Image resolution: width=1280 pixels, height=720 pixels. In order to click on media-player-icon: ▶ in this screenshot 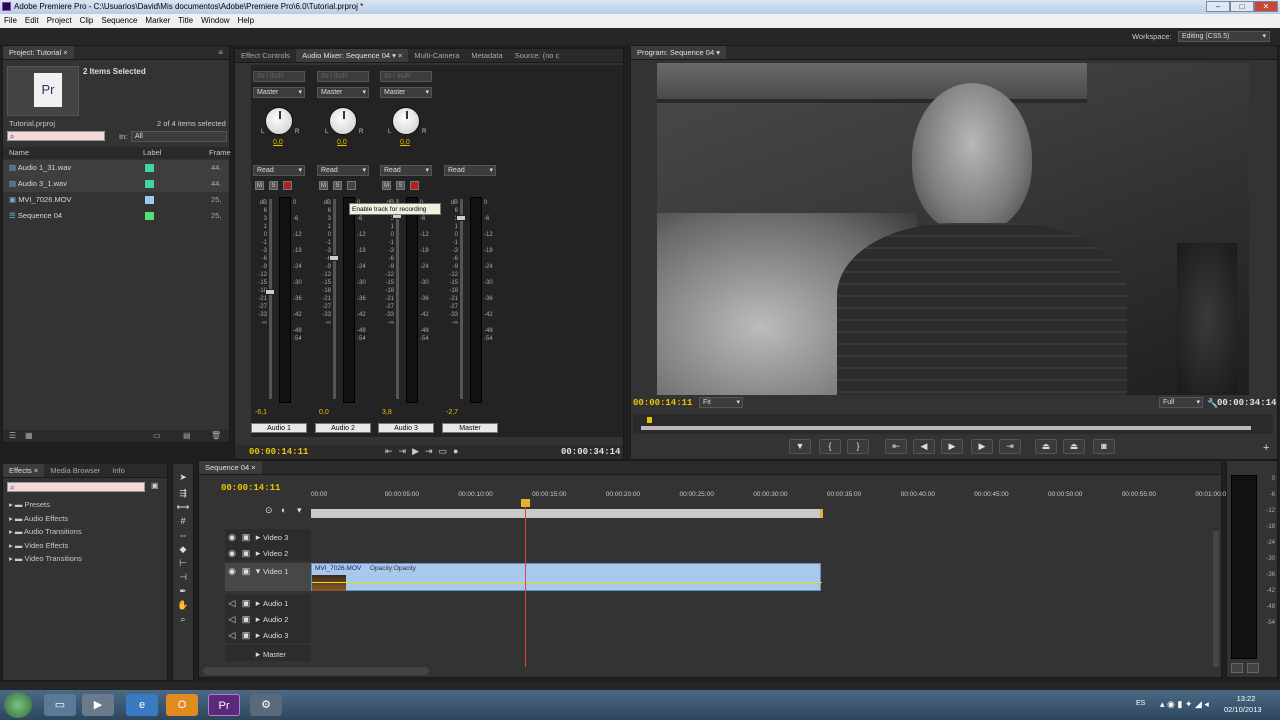, I will do `click(98, 705)`.